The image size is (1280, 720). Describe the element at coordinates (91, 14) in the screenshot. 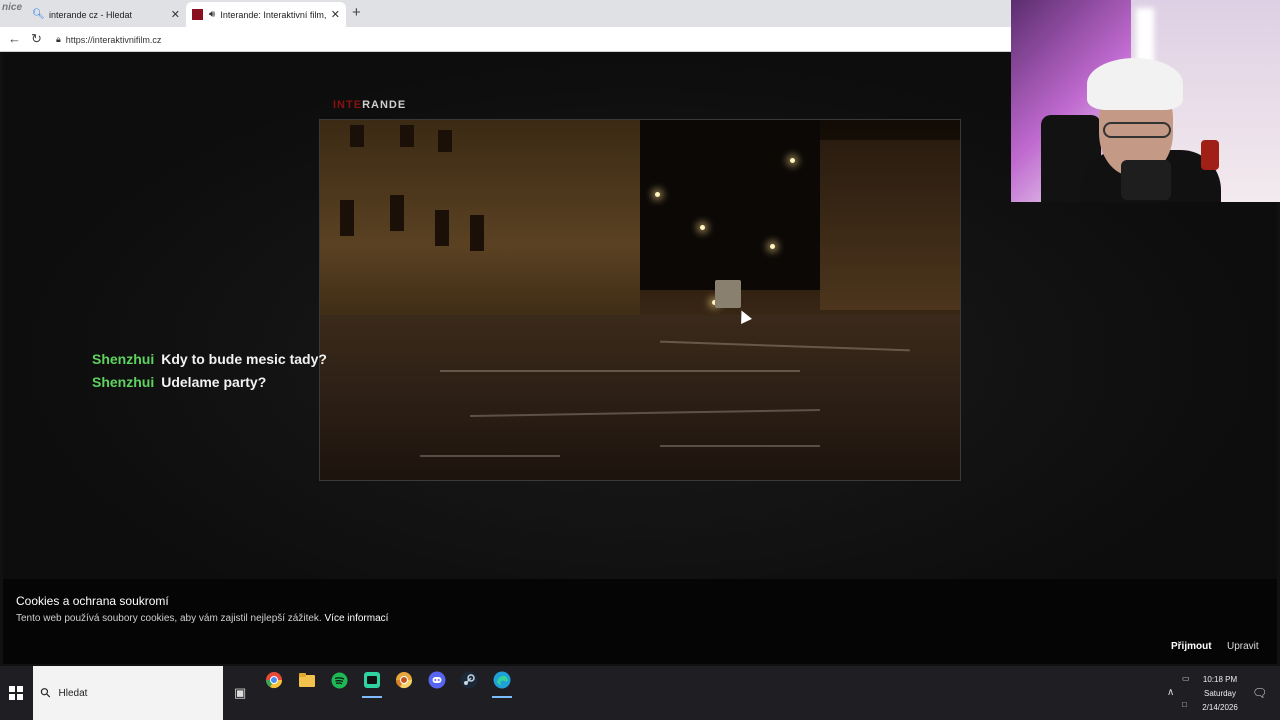

I see `tab-title: interande cz - Hledat` at that location.